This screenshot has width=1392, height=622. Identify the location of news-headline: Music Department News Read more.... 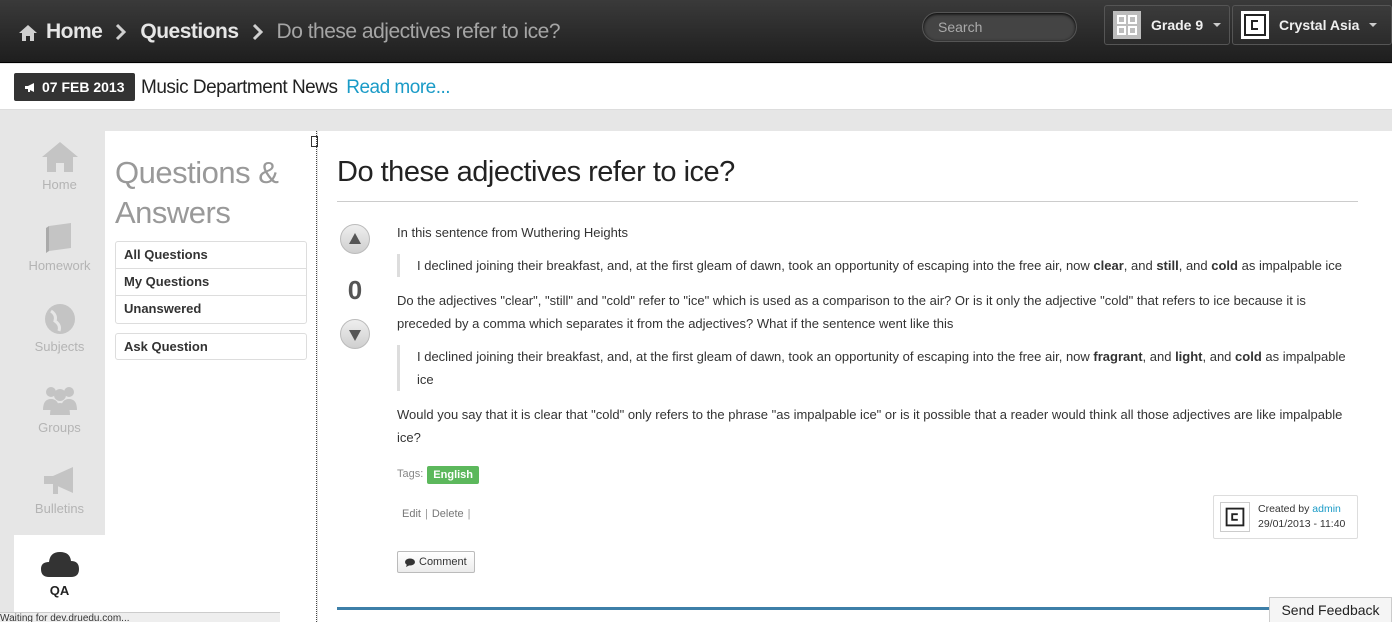
(296, 88).